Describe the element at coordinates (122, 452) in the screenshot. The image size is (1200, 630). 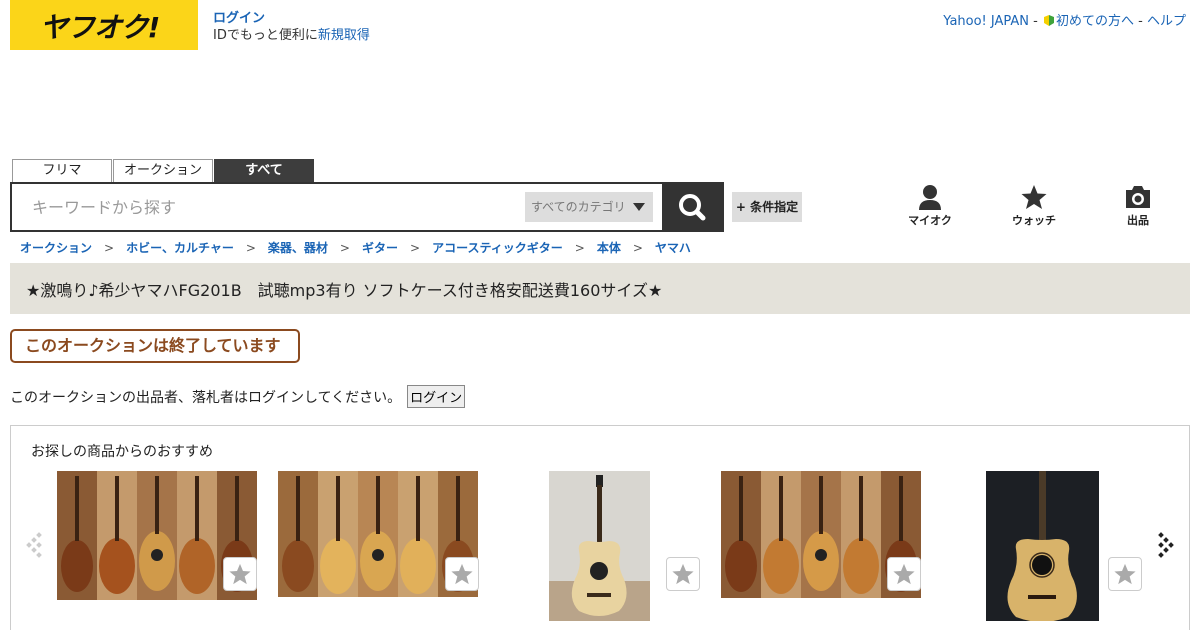
I see `recommendations-heading: お探しの商品からのおすすめ` at that location.